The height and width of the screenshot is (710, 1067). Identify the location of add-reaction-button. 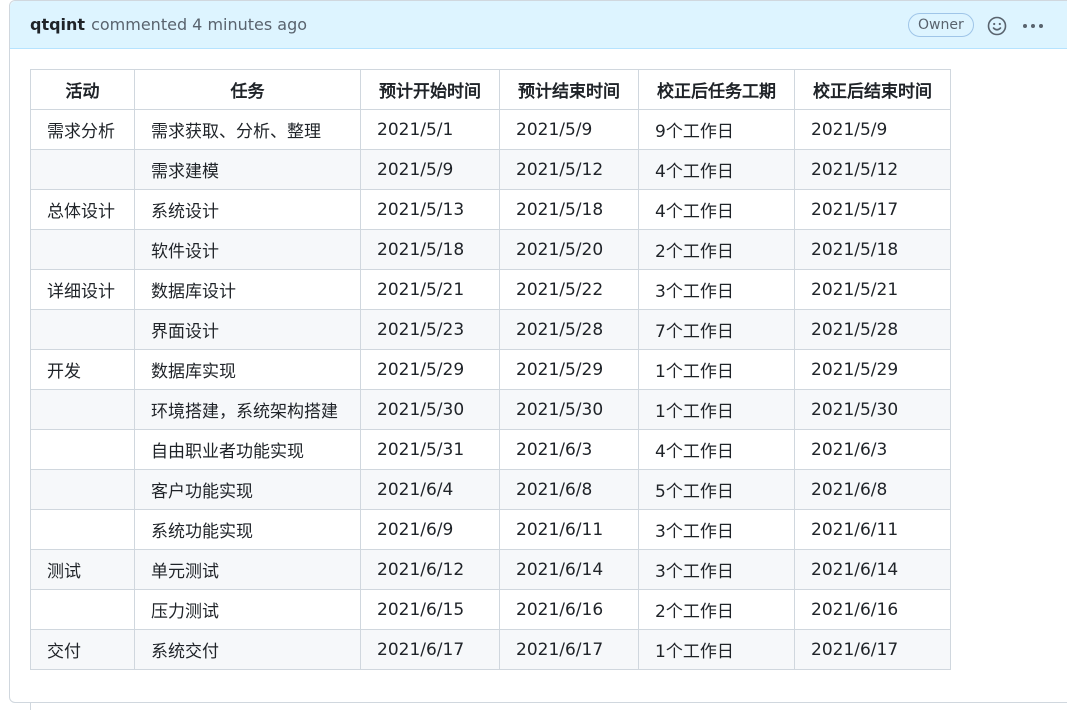
(997, 26).